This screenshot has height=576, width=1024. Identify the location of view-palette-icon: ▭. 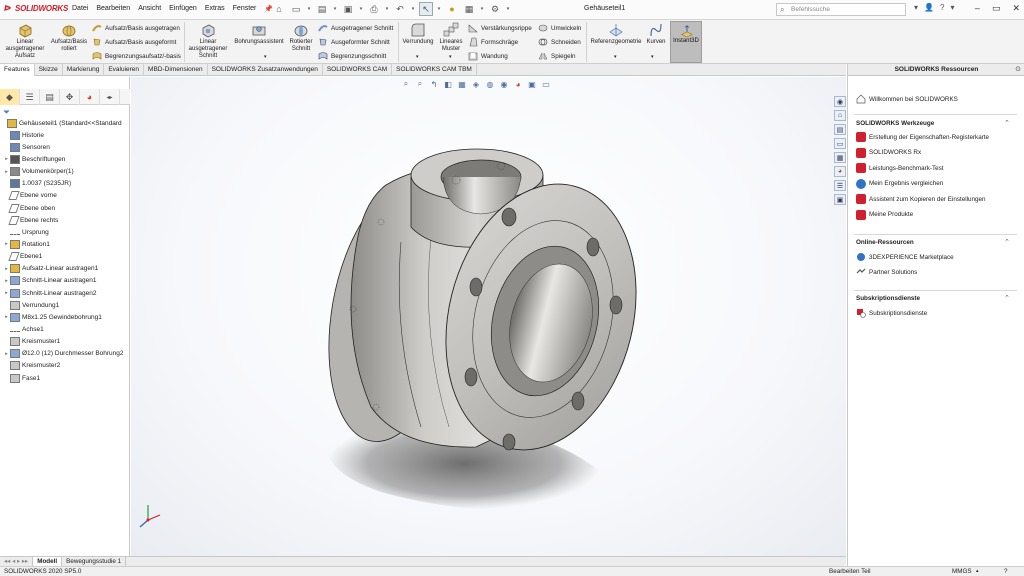
(840, 143).